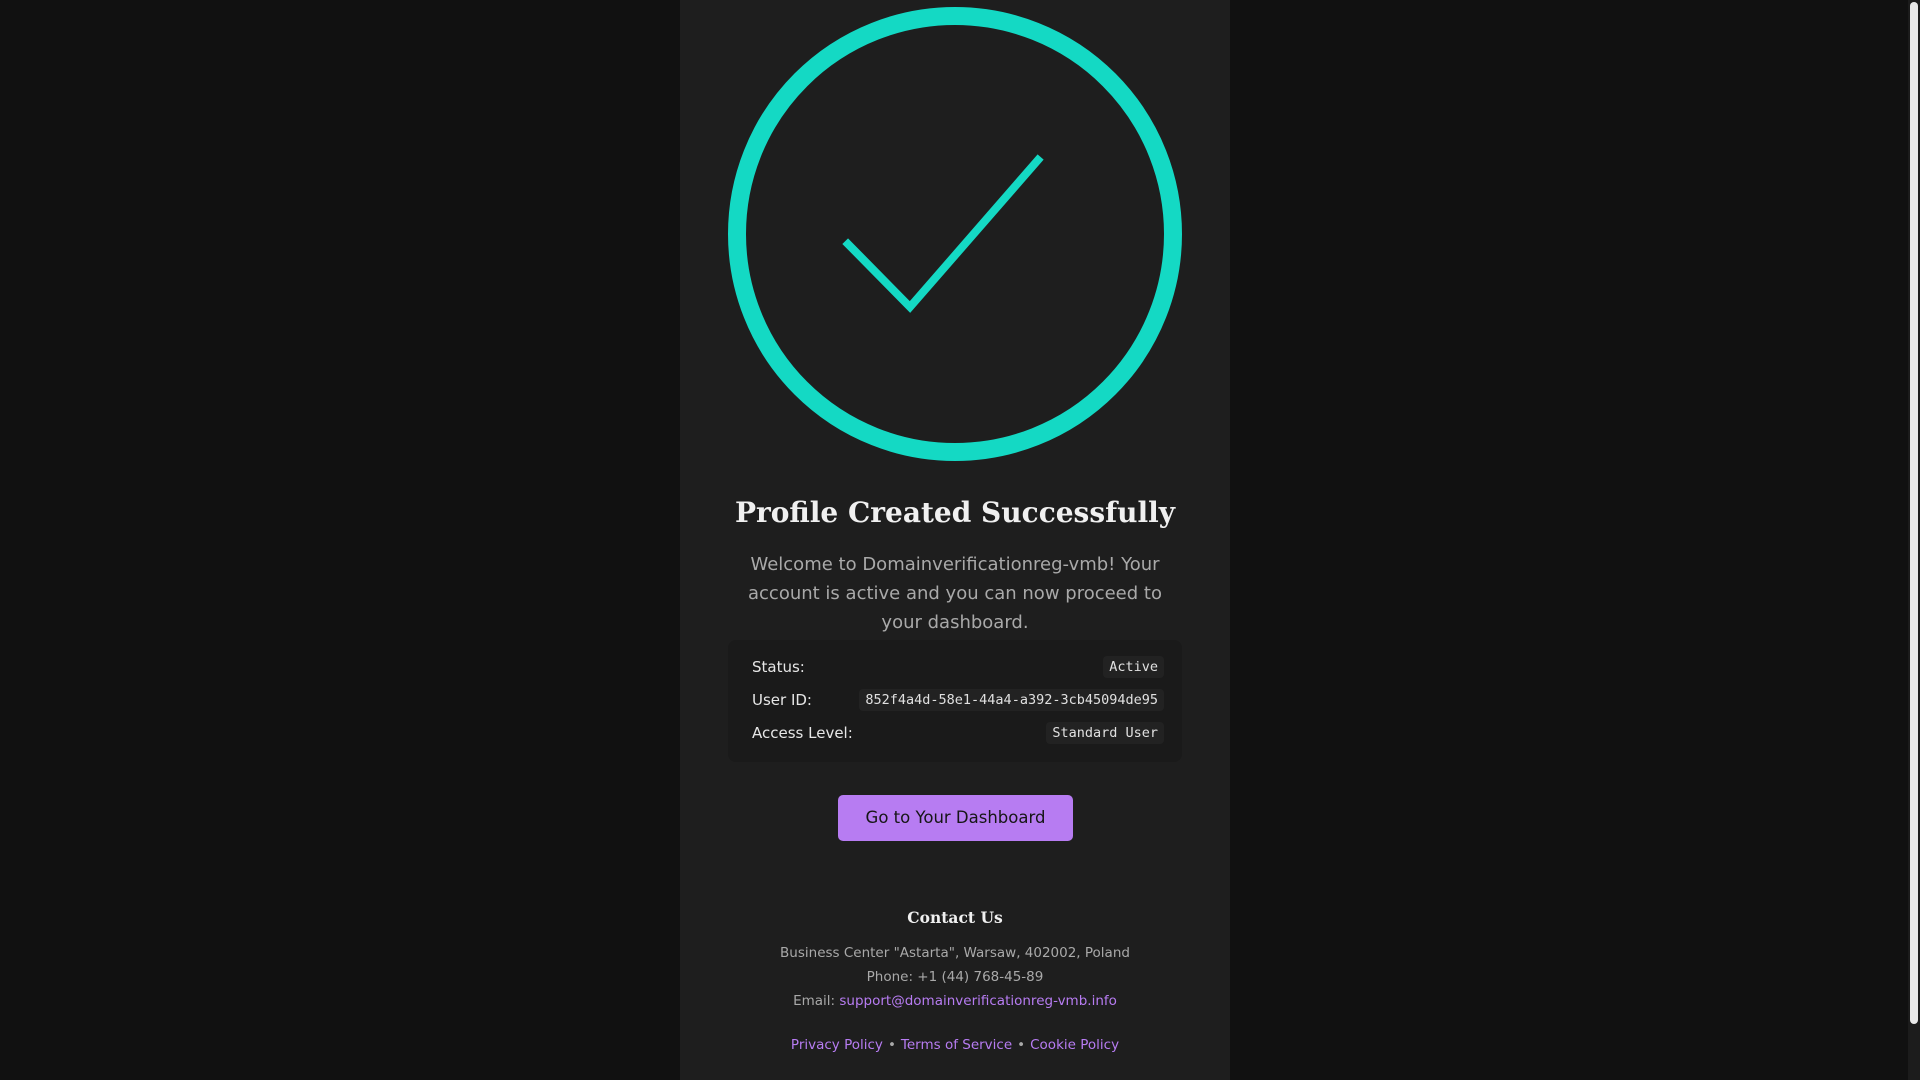 The image size is (1920, 1080). I want to click on check-circle-icon, so click(955, 234).